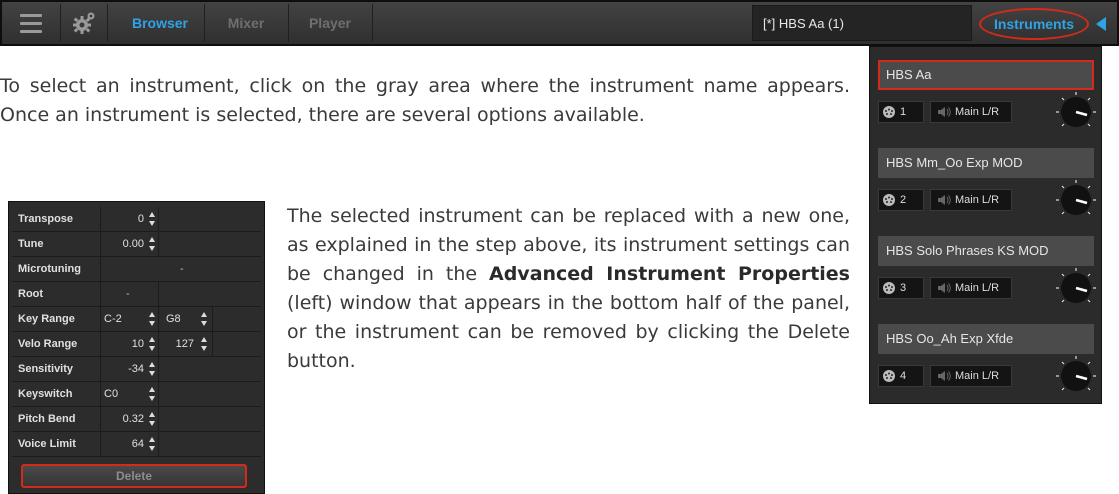 This screenshot has height=494, width=1119. What do you see at coordinates (46, 219) in the screenshot?
I see `property-label: Transpose` at bounding box center [46, 219].